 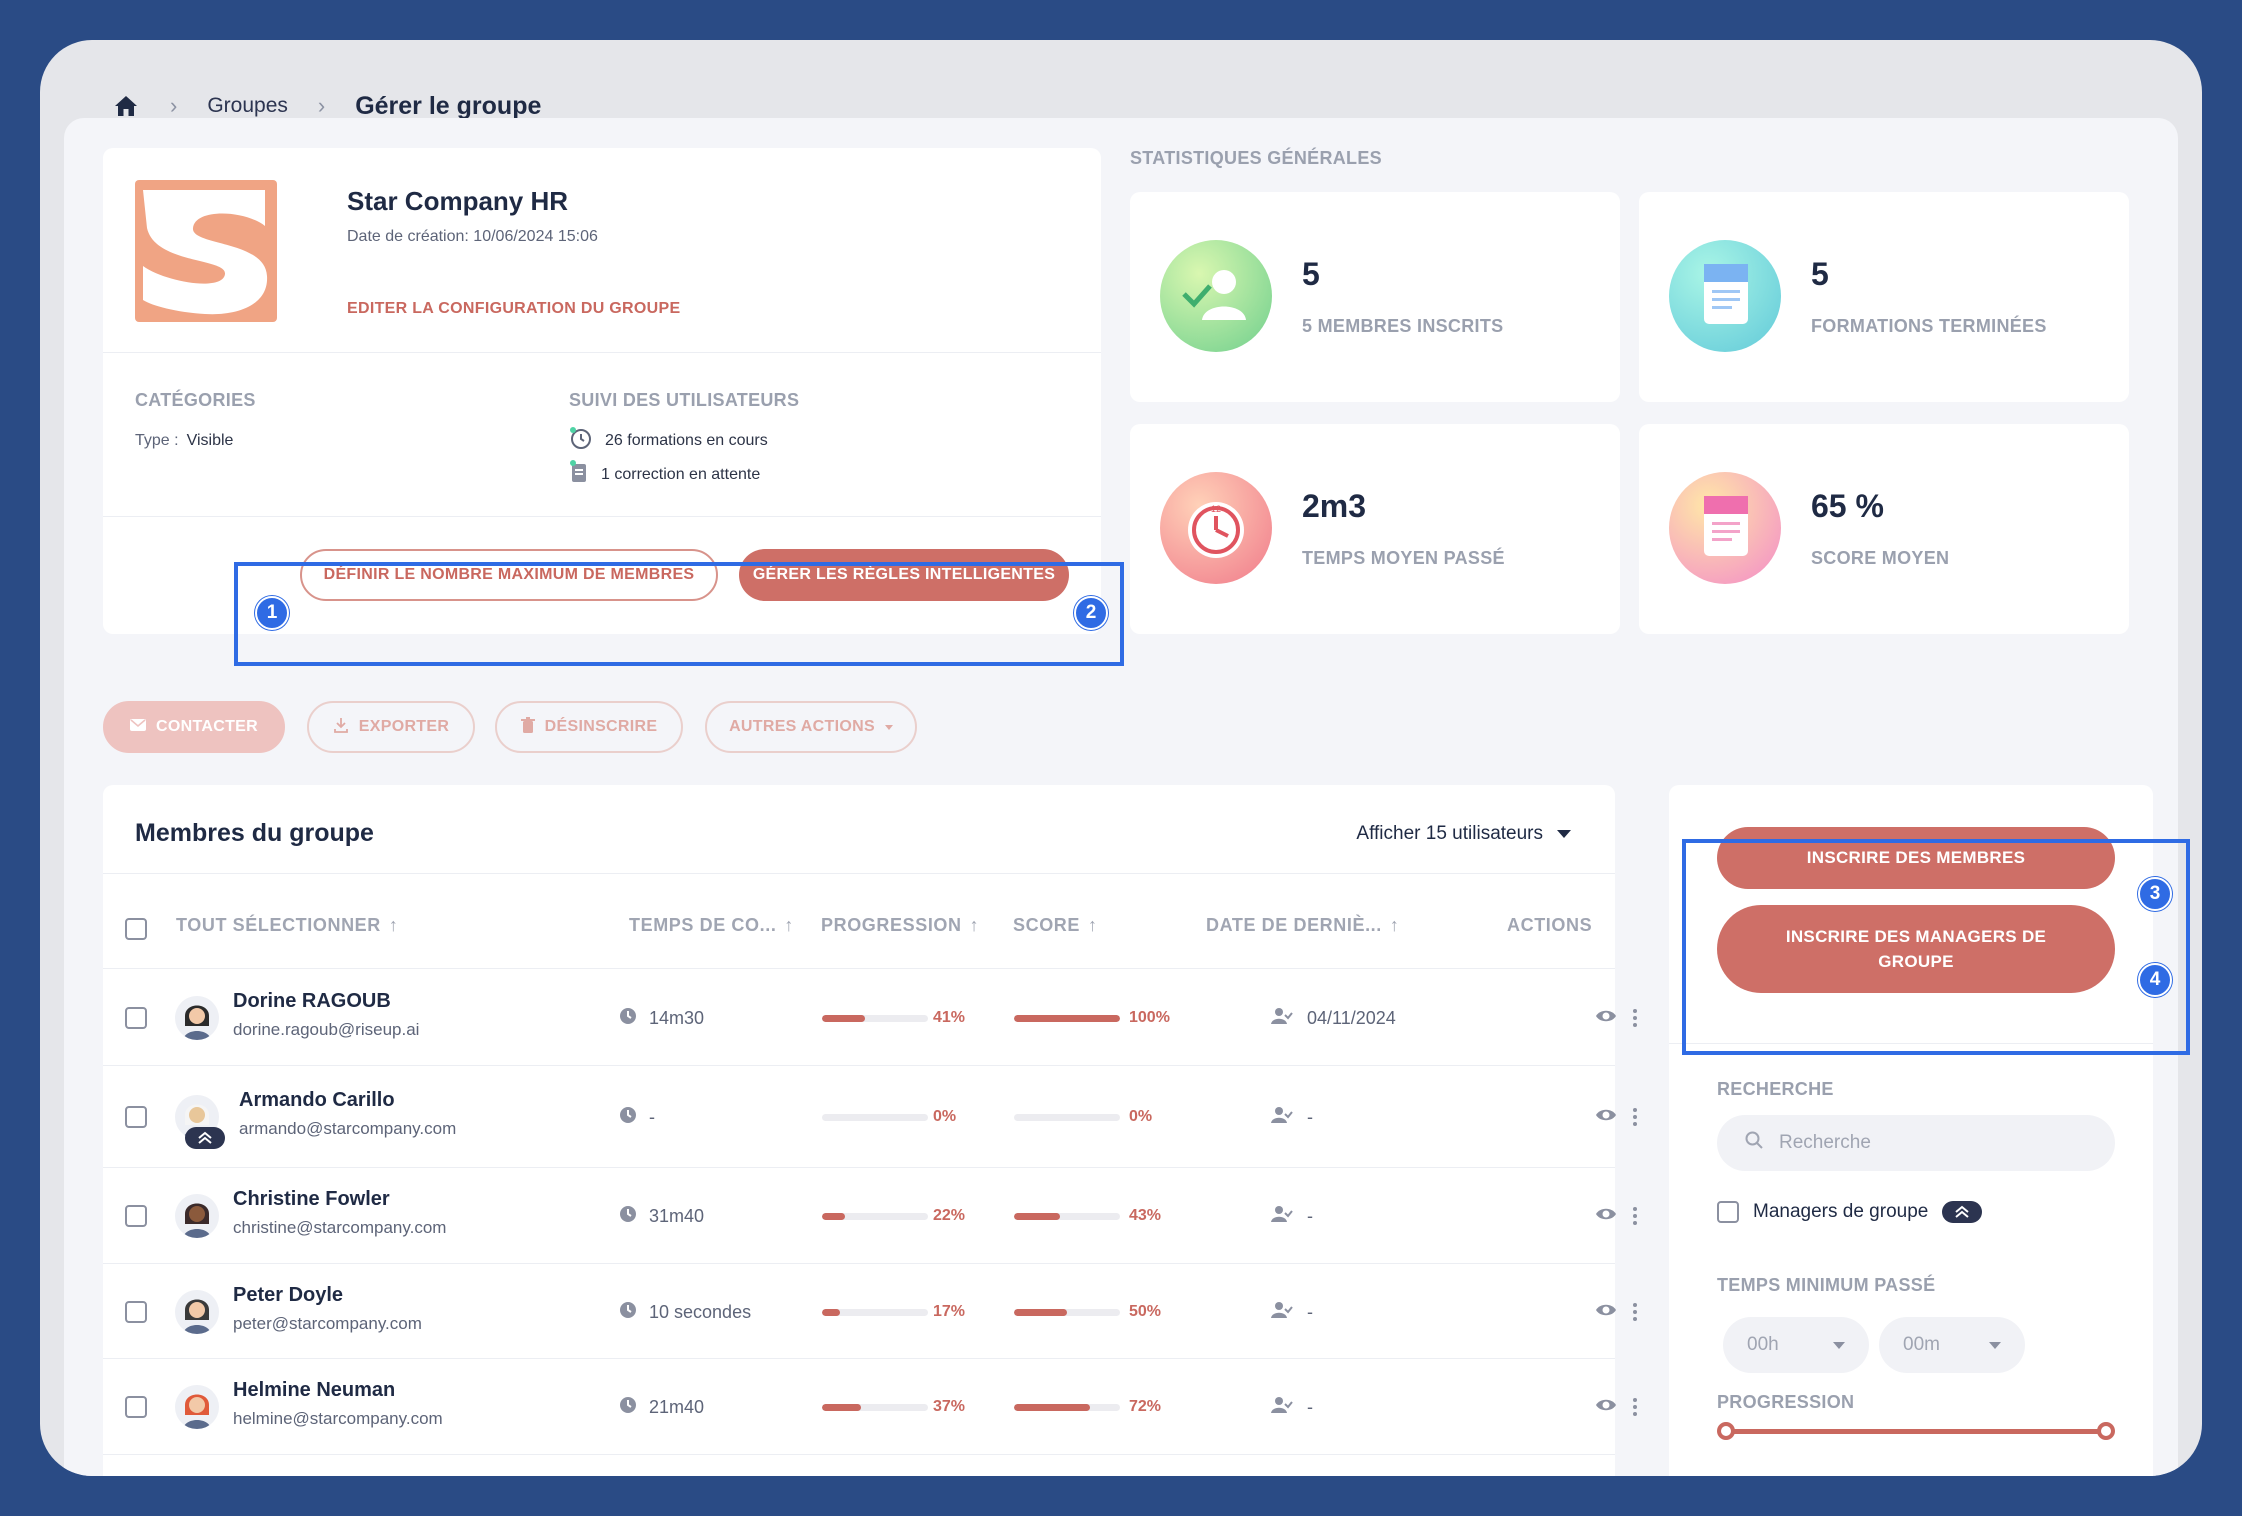 What do you see at coordinates (1916, 1143) in the screenshot?
I see `search-input: Recherche` at bounding box center [1916, 1143].